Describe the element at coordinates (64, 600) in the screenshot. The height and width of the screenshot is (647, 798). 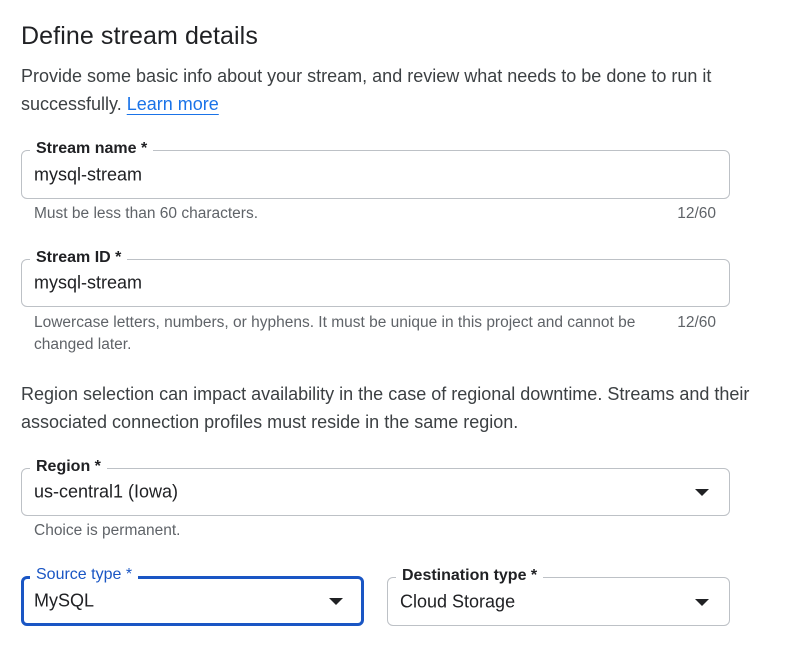
I see `source-type-value: MySQL` at that location.